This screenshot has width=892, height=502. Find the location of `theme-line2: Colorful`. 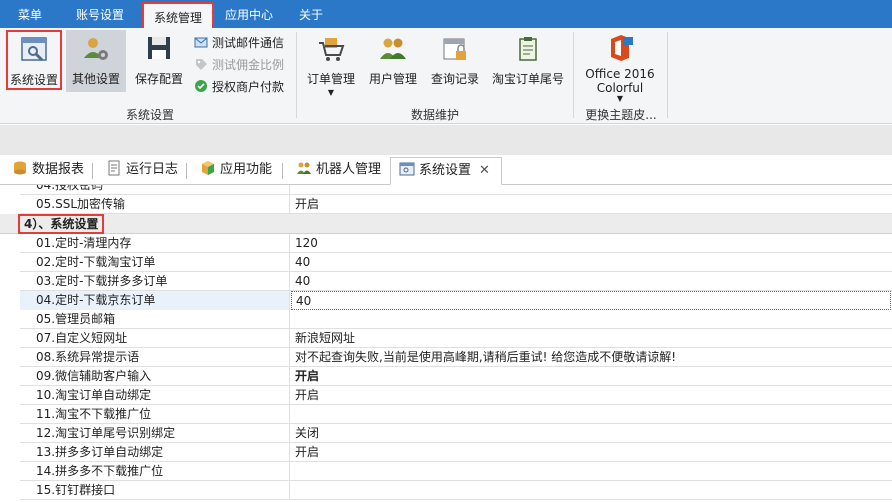

theme-line2: Colorful is located at coordinates (620, 88).